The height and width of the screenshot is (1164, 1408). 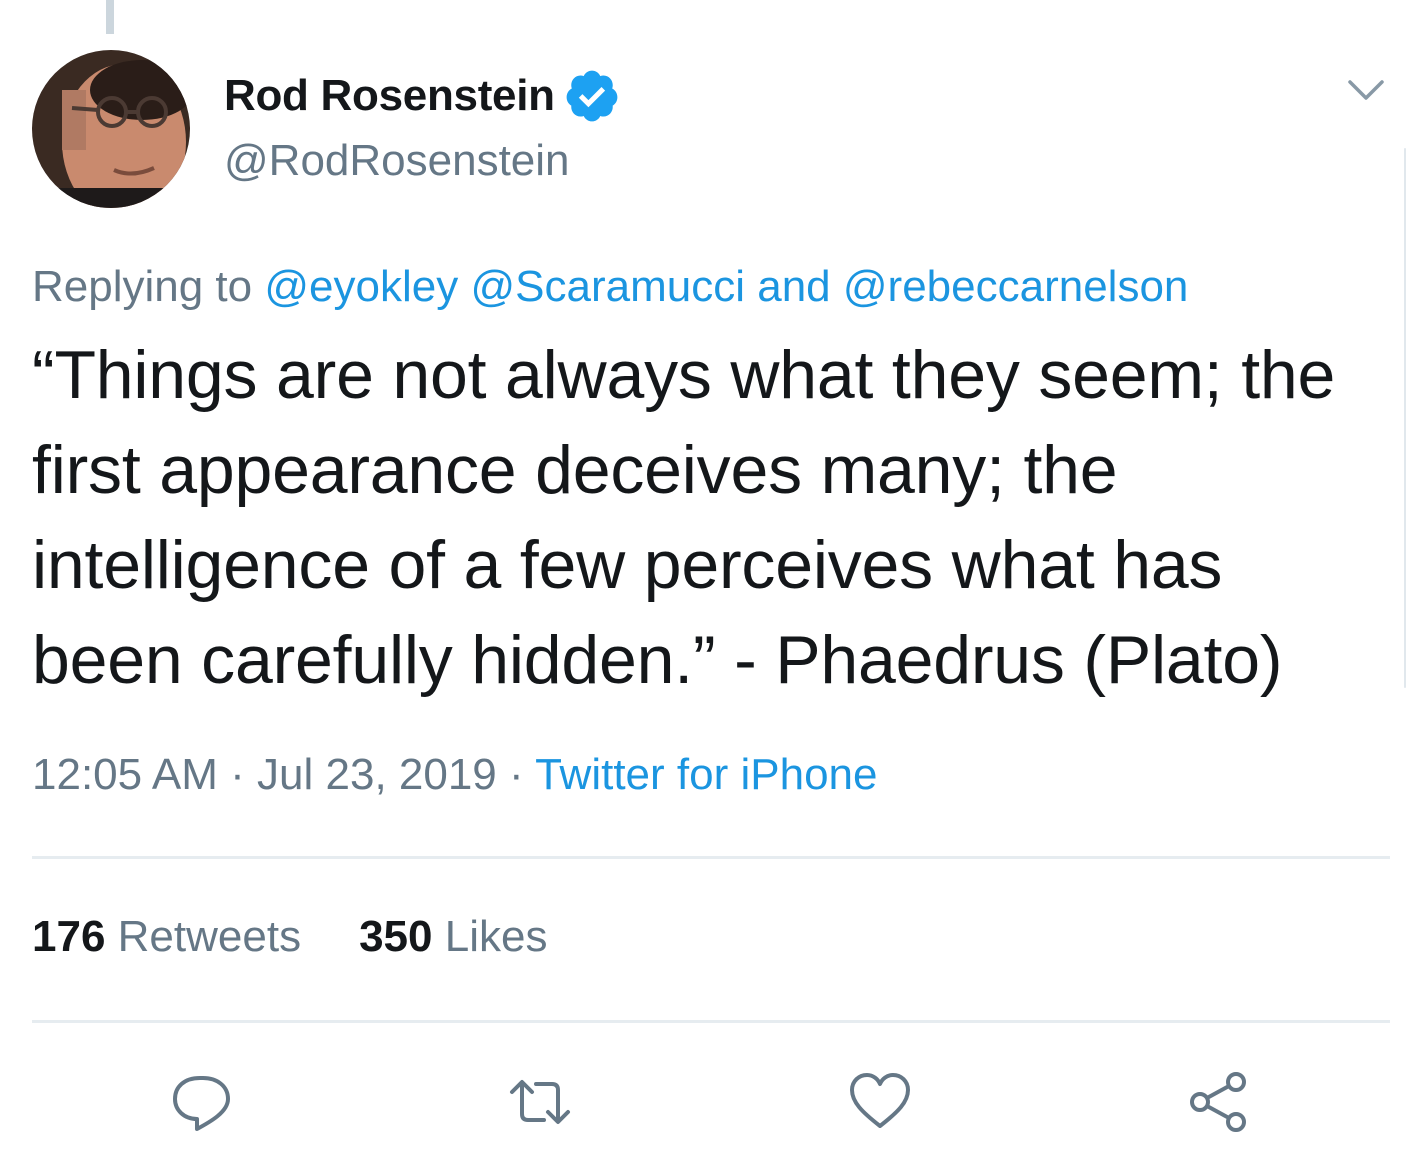 What do you see at coordinates (69, 936) in the screenshot?
I see `retweets-count: 176` at bounding box center [69, 936].